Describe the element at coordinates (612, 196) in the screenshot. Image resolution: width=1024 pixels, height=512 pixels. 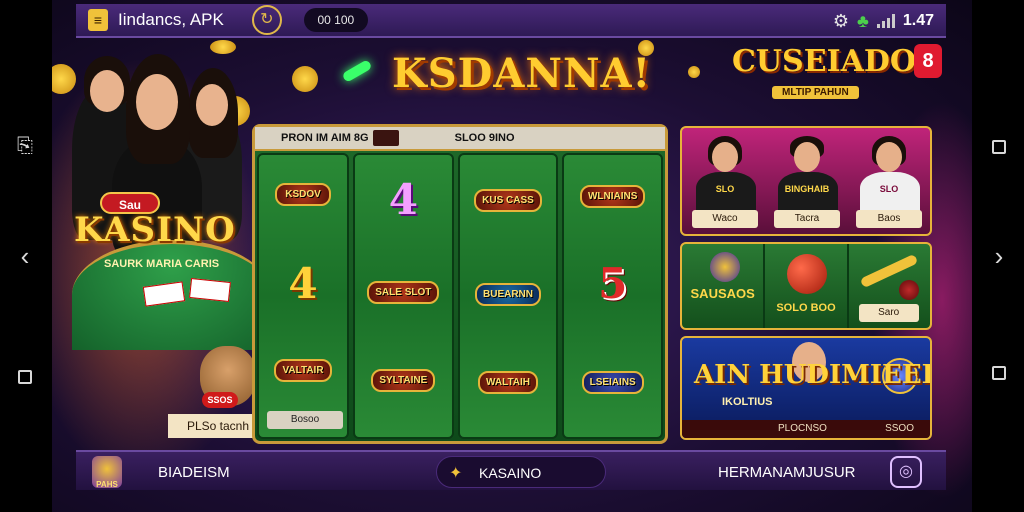
I see `slot-symbol: WLNIAINS` at that location.